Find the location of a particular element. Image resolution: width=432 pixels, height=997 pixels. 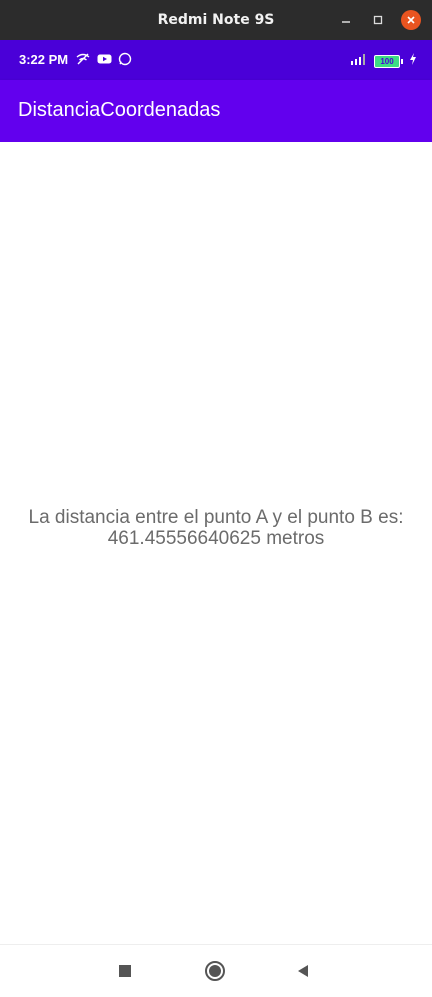

recents-icon is located at coordinates (125, 971).